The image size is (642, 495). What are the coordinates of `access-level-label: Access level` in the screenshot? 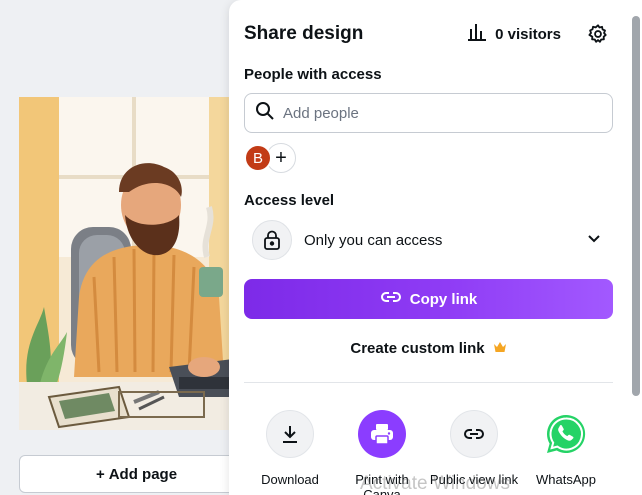 It's located at (289, 200).